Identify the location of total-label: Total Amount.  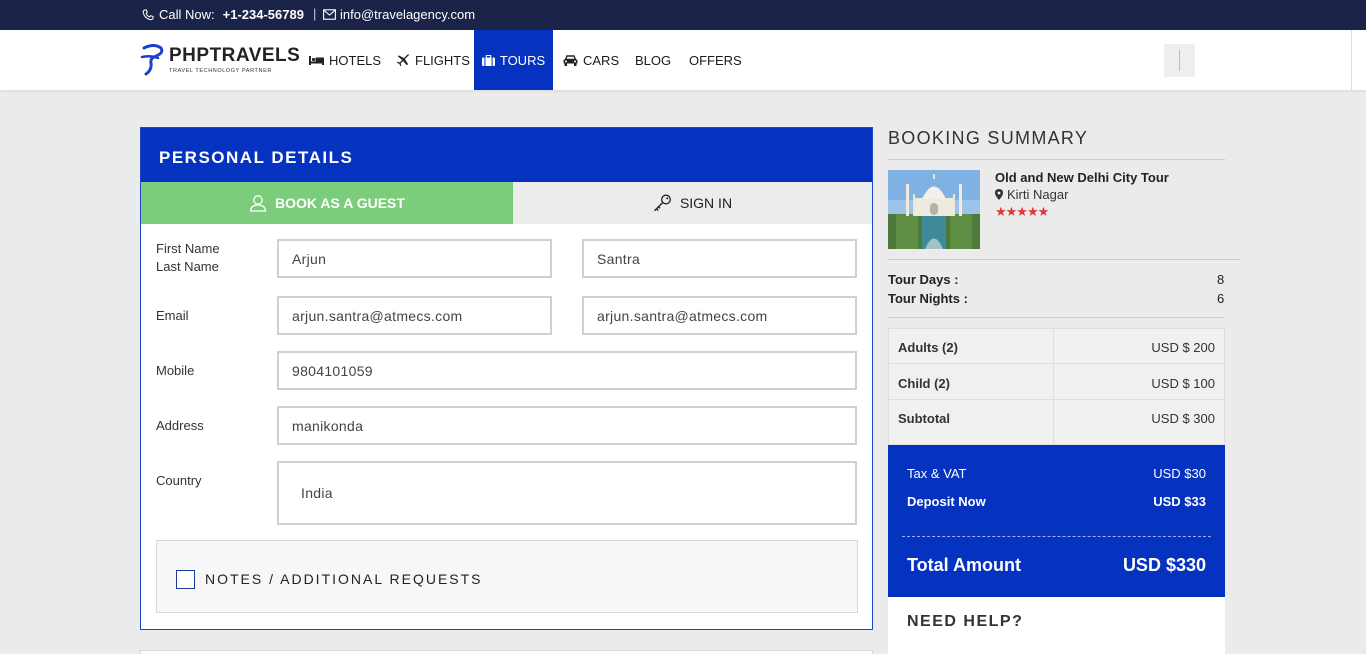
(964, 565).